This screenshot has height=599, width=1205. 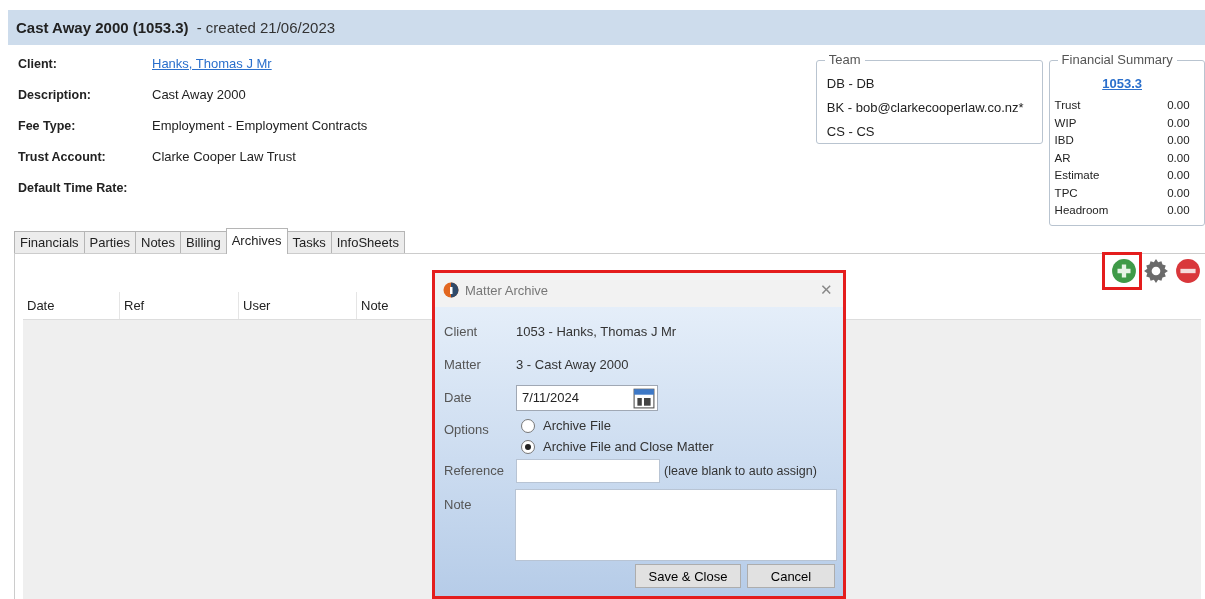 I want to click on radio-option: Archive File, so click(x=563, y=425).